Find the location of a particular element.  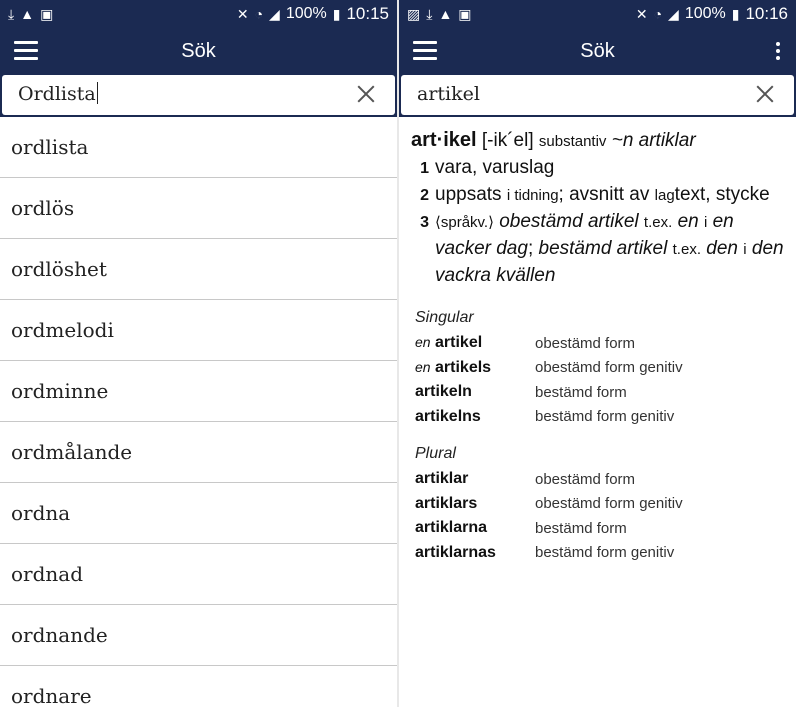

inflection-row: artiklar obestämd form is located at coordinates (599, 479).